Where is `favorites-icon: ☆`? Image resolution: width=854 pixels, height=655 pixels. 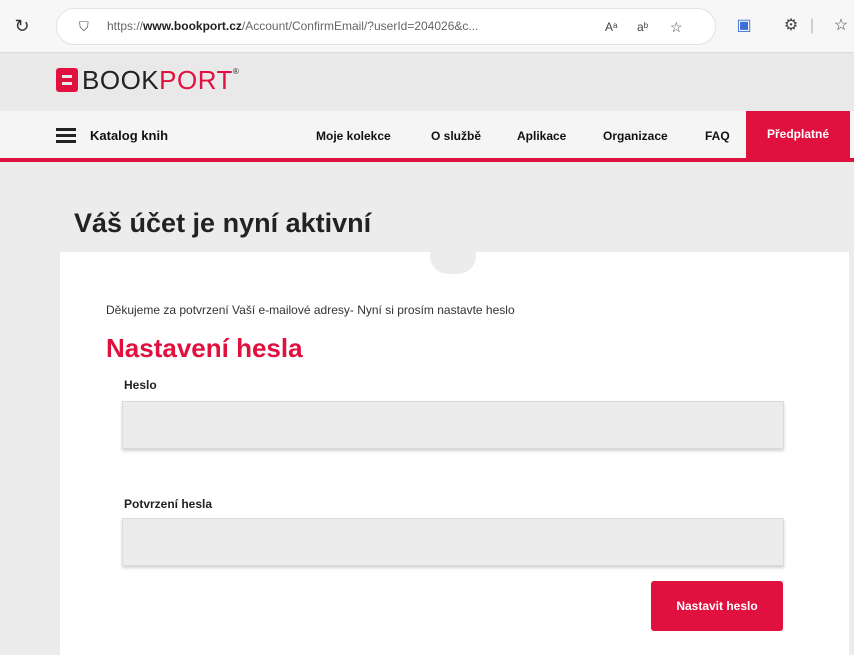 favorites-icon: ☆ is located at coordinates (841, 26).